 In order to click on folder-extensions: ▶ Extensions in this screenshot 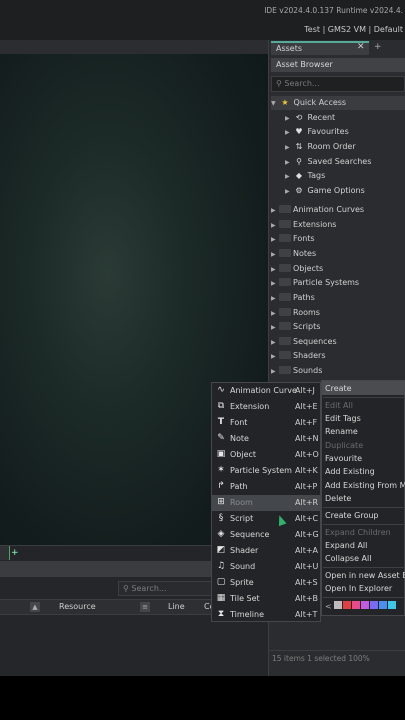, I will do `click(338, 227)`.